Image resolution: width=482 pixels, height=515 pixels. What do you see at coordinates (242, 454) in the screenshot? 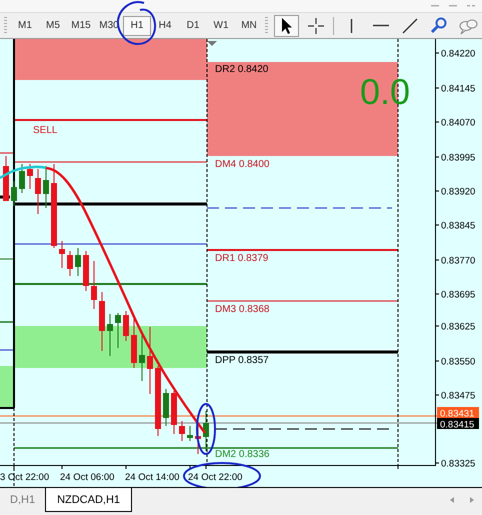
I see `level-label: DM2 0.8336` at bounding box center [242, 454].